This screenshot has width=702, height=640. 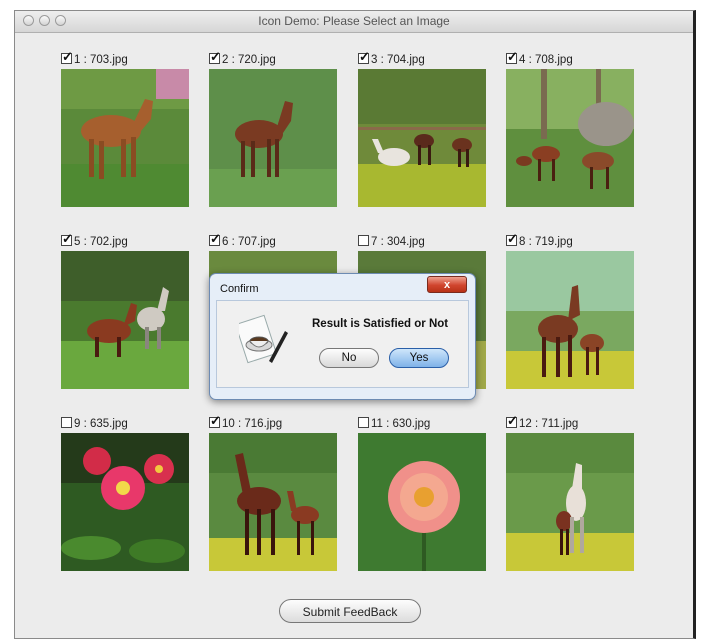 I want to click on image-cell-8: 8 : 719.jpg, so click(x=571, y=310).